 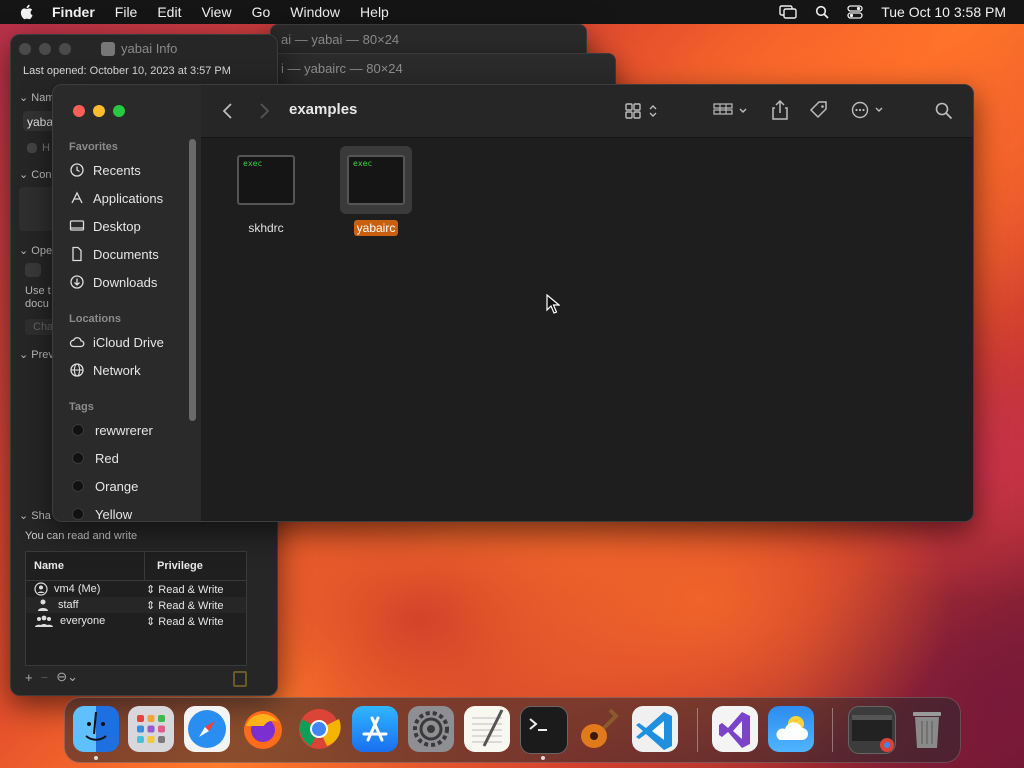 What do you see at coordinates (872, 730) in the screenshot?
I see `dock-chrome-window-icon` at bounding box center [872, 730].